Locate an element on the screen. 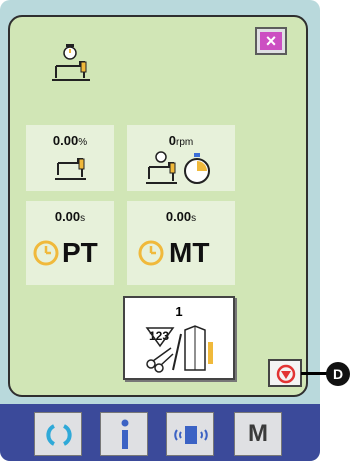 This screenshot has width=353, height=461. rpm-readout: 0rpm is located at coordinates (181, 140).